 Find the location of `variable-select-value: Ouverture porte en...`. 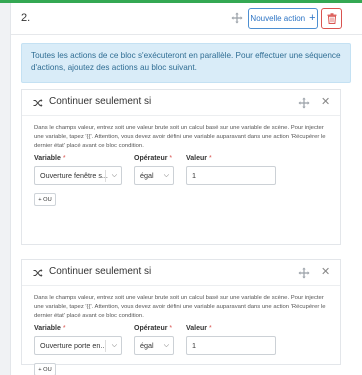

variable-select-value: Ouverture porte en... is located at coordinates (73, 345).